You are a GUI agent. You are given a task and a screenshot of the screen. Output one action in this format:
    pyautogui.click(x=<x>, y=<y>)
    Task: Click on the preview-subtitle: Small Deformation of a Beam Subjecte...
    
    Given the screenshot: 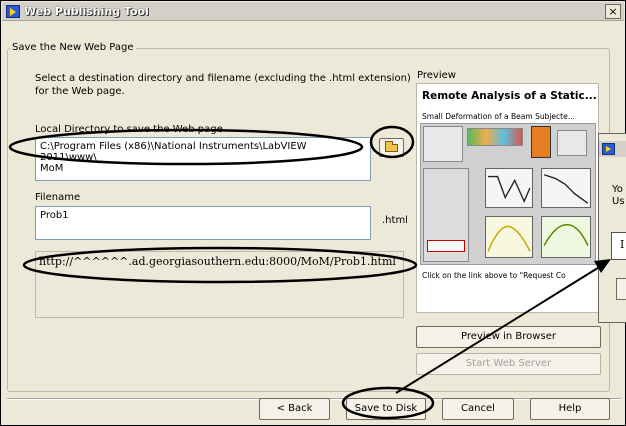 What is the action you would take?
    pyautogui.click(x=498, y=116)
    